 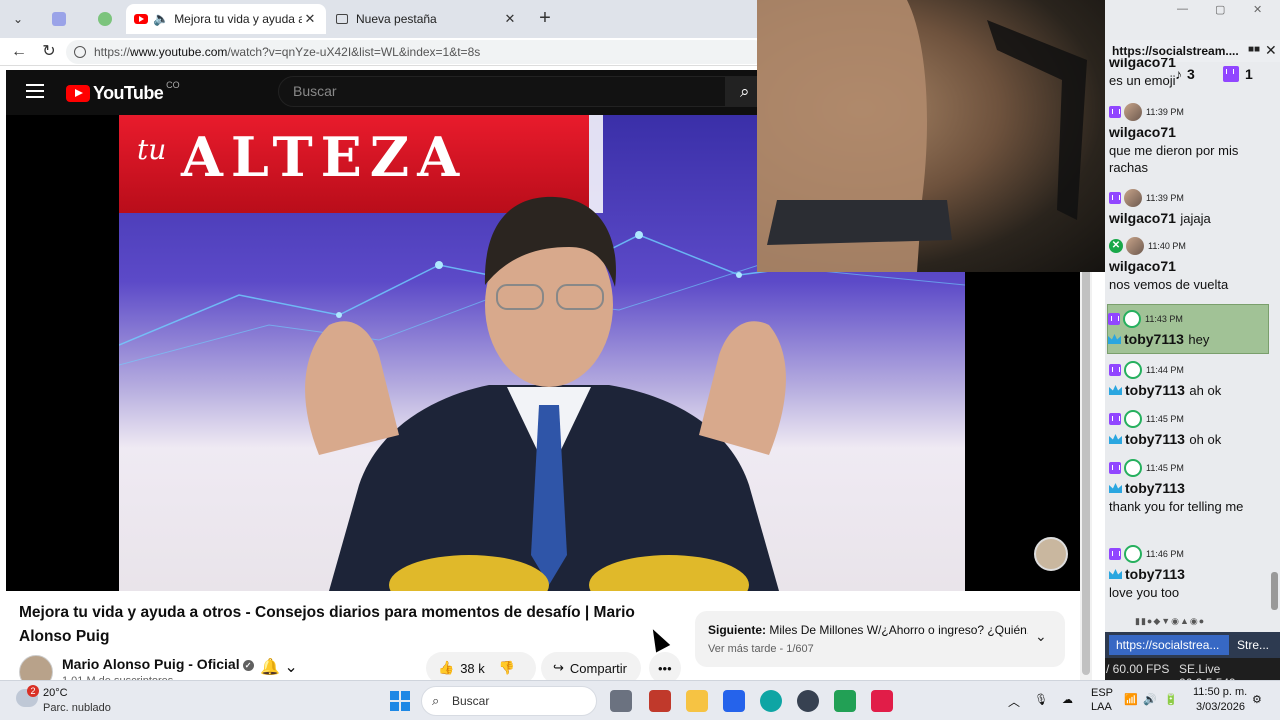 I want to click on pinned-tab-icon, so click(x=59, y=19).